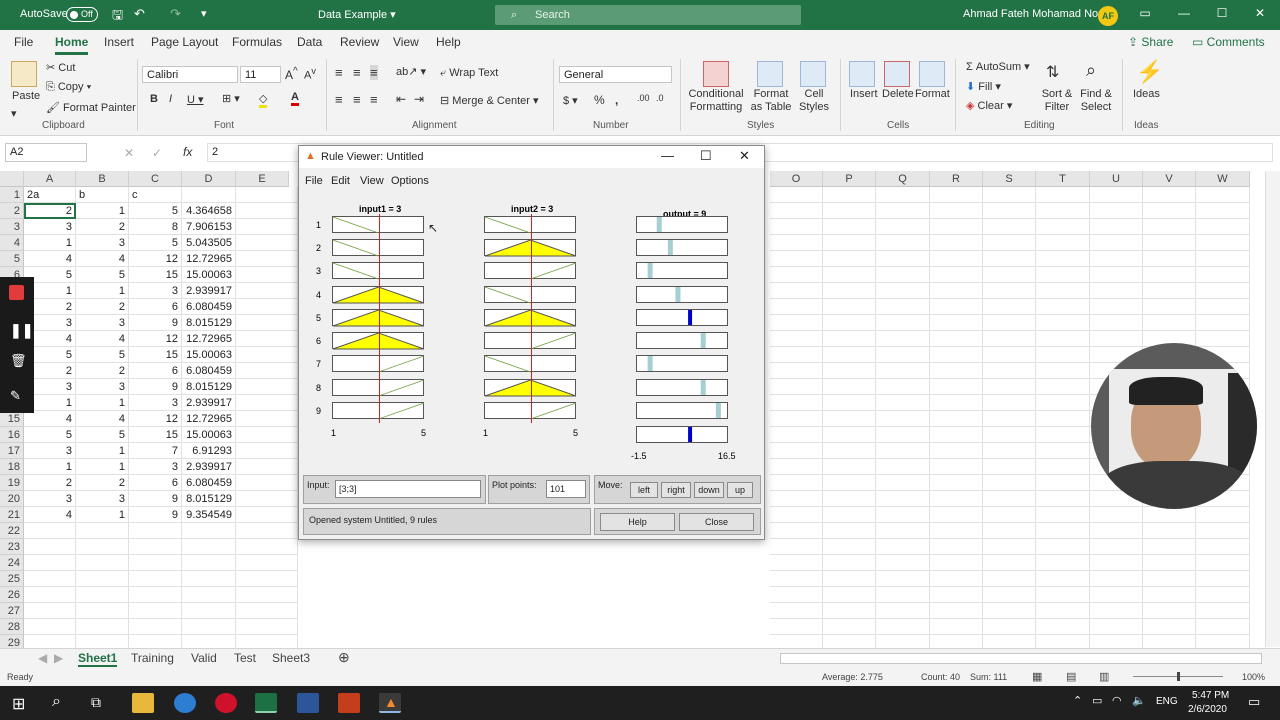 The image size is (1280, 720). What do you see at coordinates (12, 611) in the screenshot?
I see `row-header: 27` at bounding box center [12, 611].